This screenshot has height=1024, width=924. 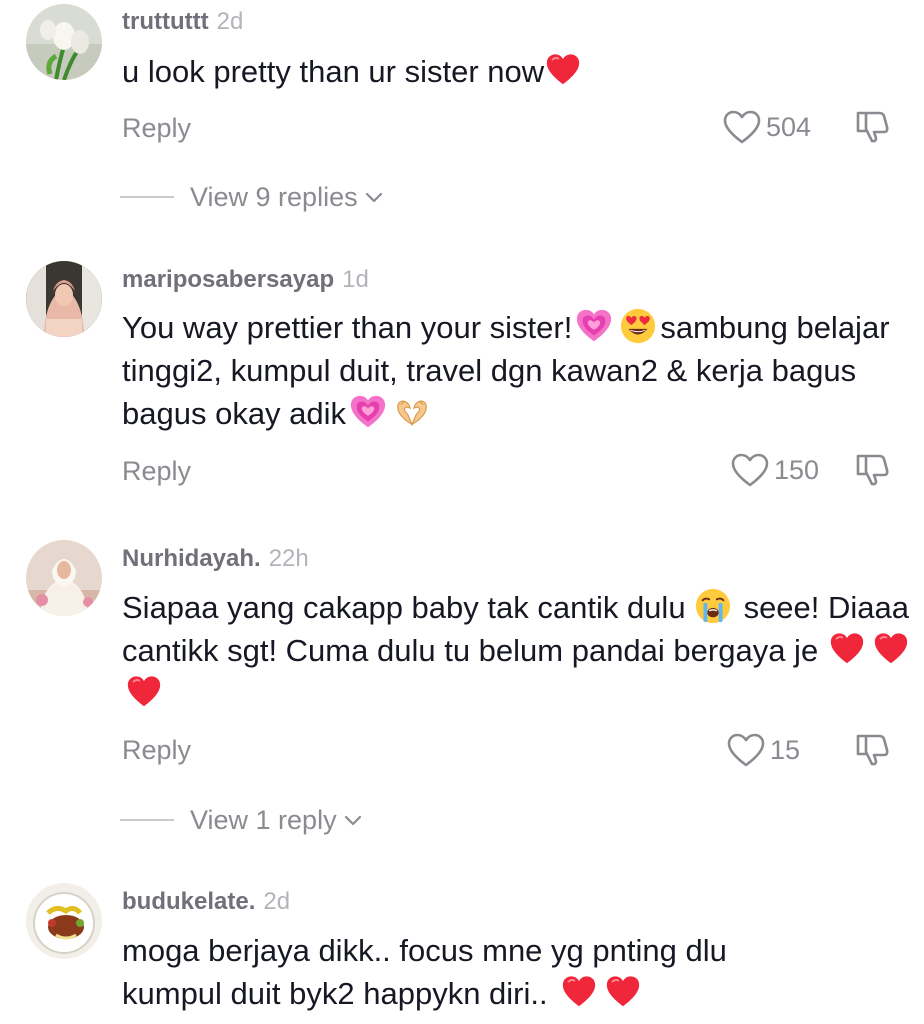 I want to click on like-count: 15, so click(x=785, y=749).